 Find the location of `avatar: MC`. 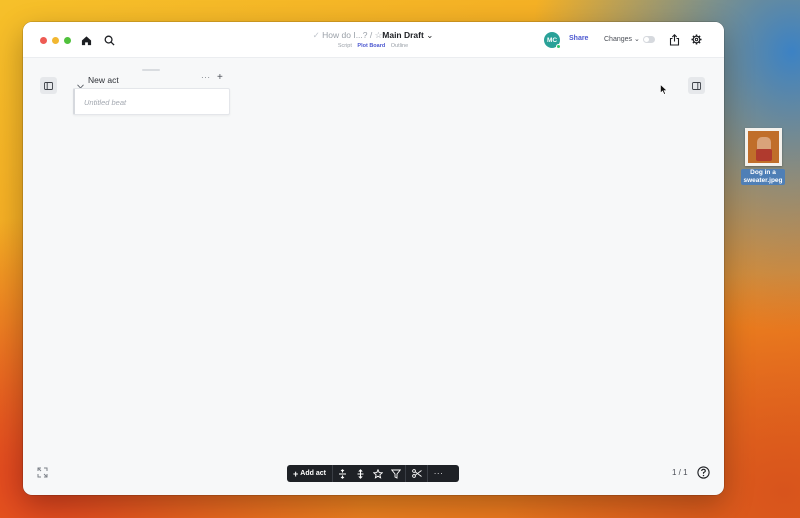

avatar: MC is located at coordinates (552, 40).